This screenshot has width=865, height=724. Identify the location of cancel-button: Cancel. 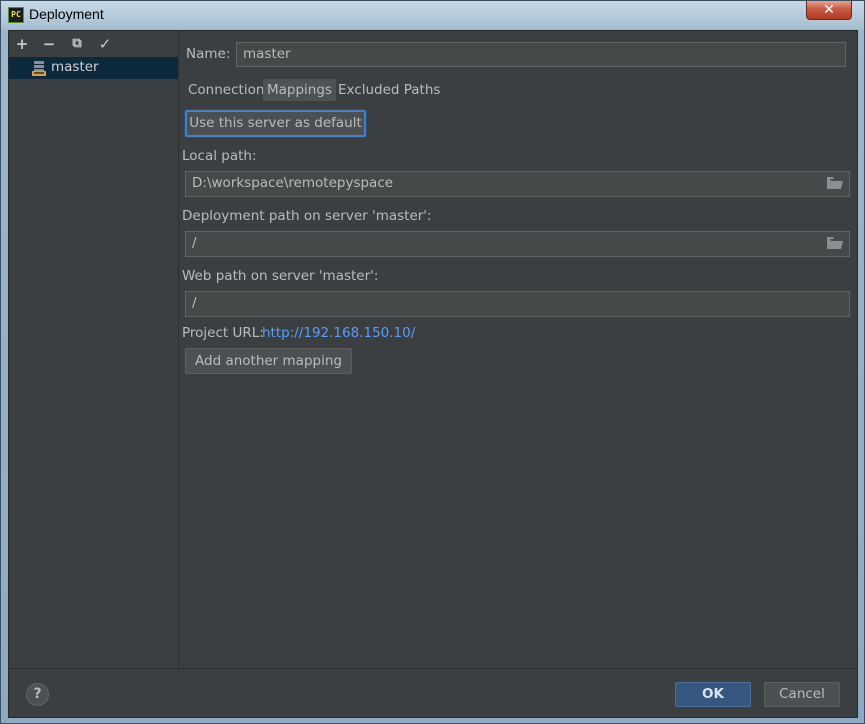
(802, 694).